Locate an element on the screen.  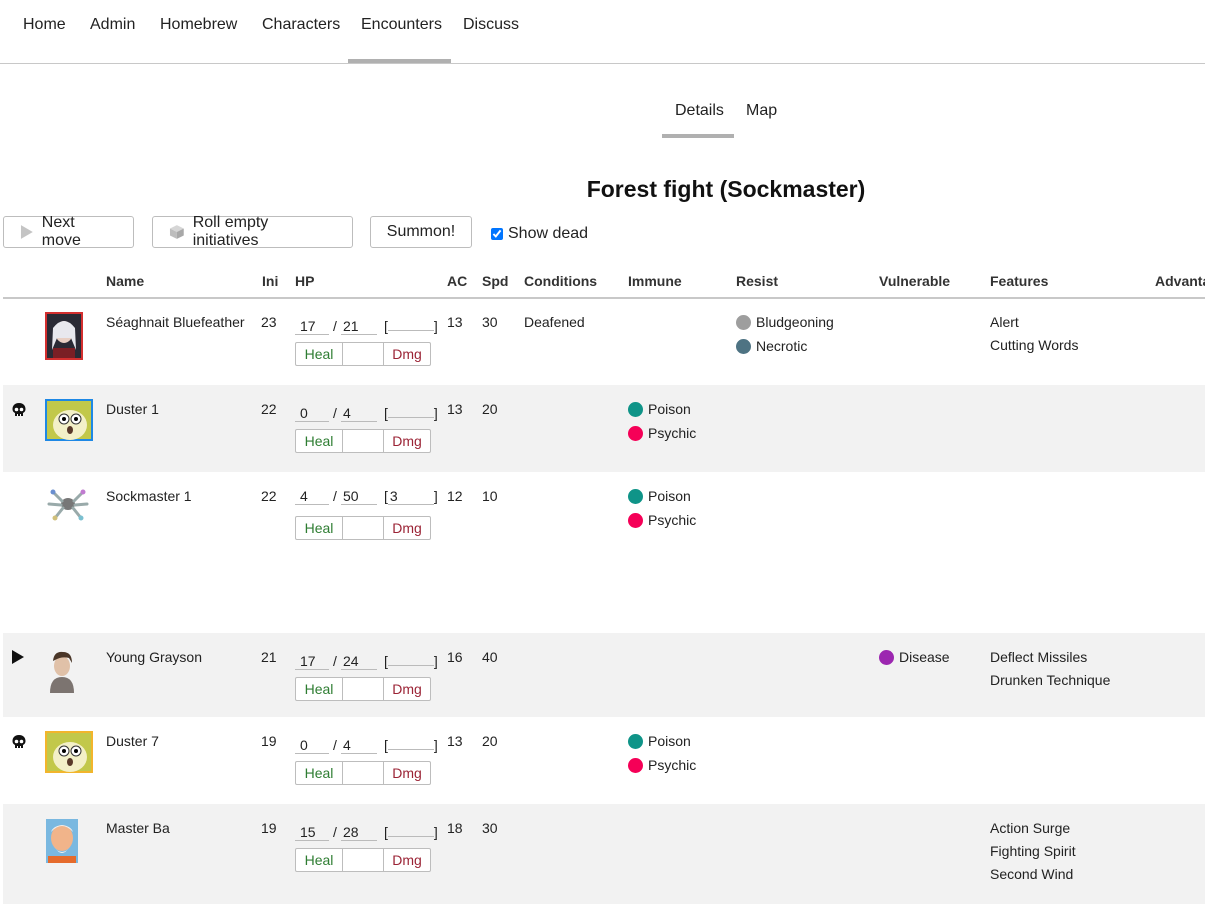
col-spd: Spd is located at coordinates (495, 281).